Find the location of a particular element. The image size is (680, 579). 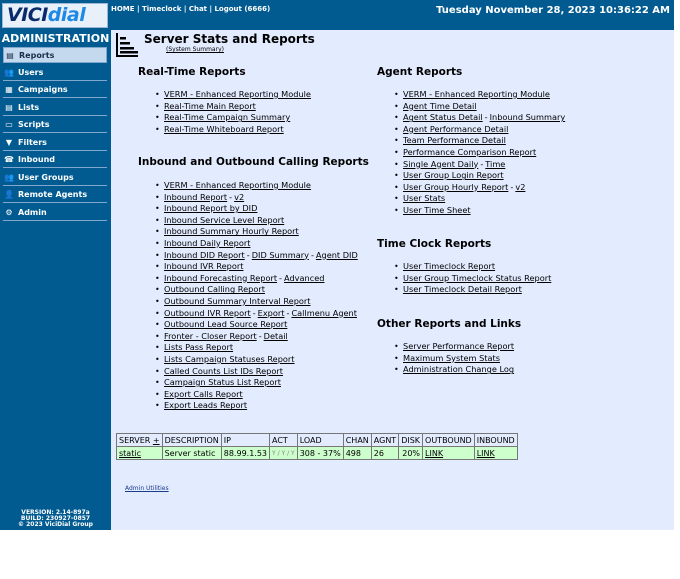

report-link: Single Agent Daily is located at coordinates (440, 164).